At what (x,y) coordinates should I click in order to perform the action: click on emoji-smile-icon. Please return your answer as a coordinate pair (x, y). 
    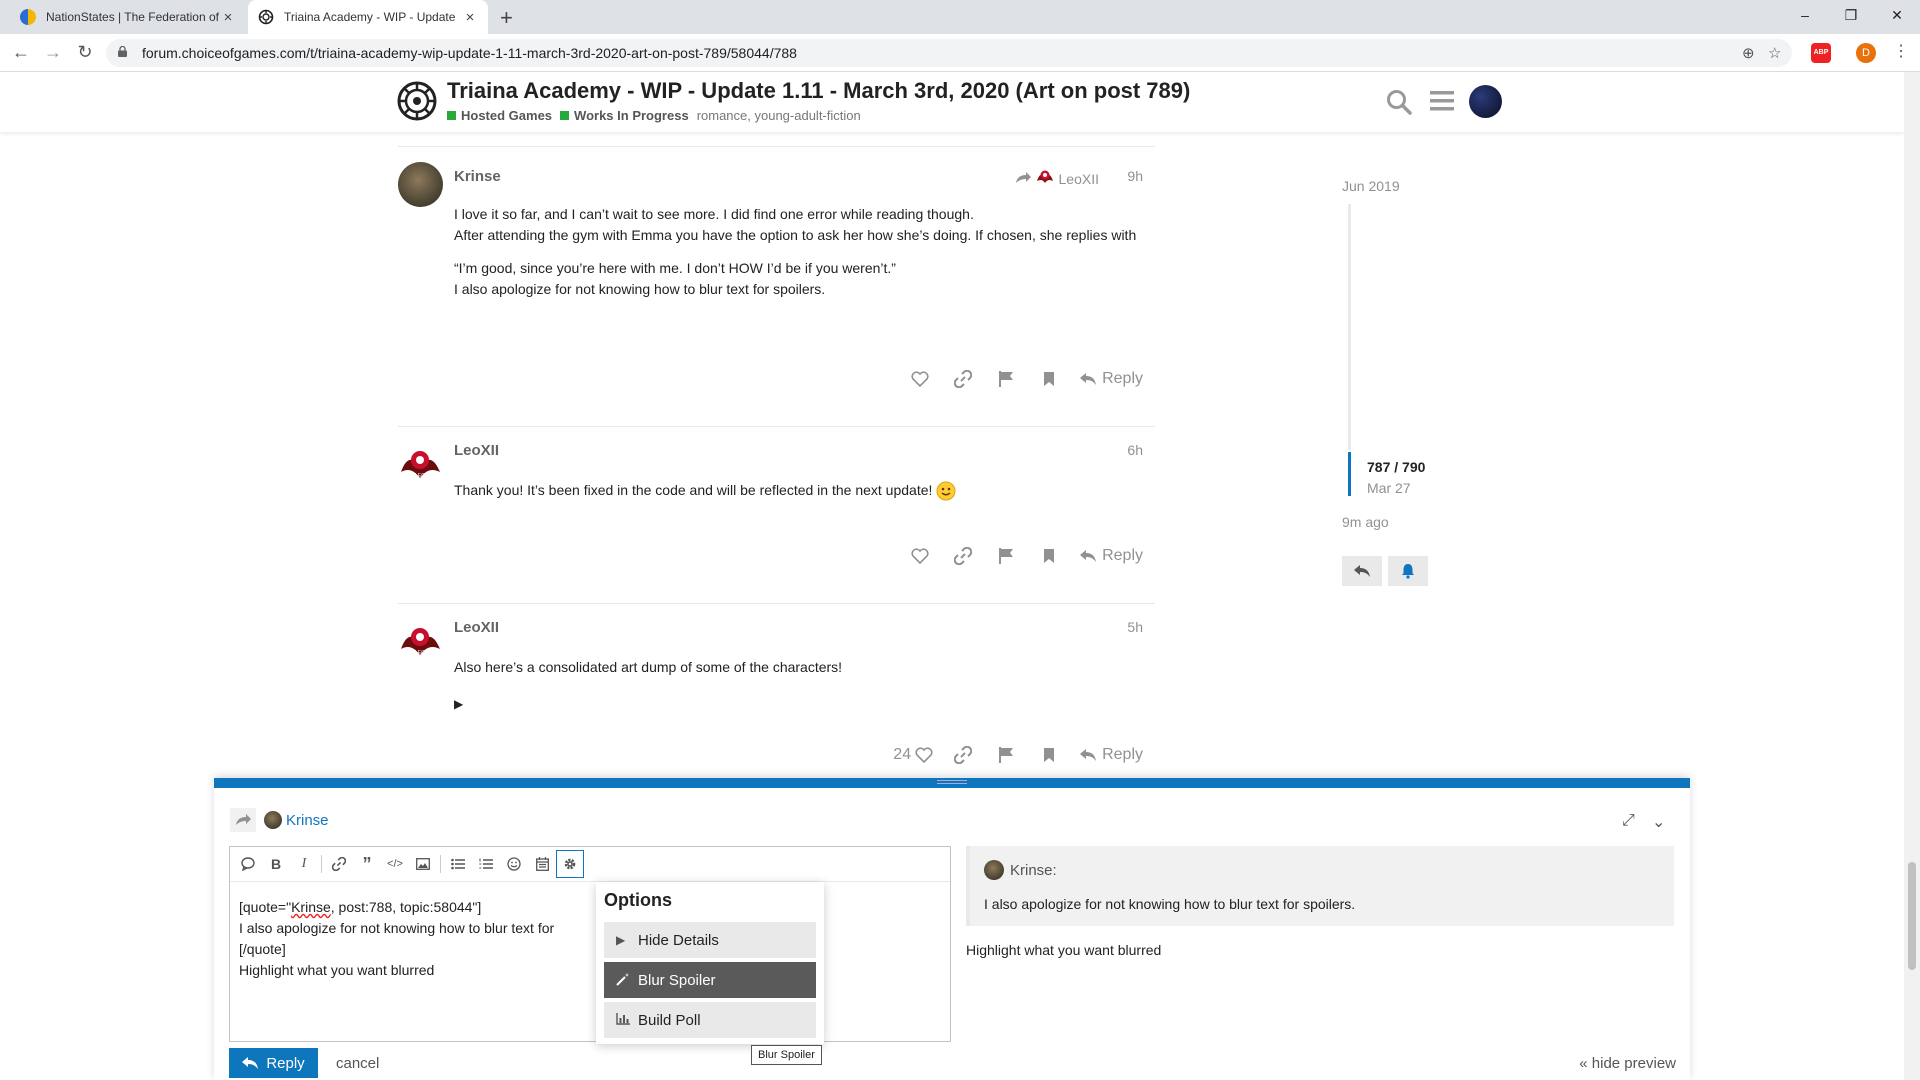
    Looking at the image, I should click on (514, 864).